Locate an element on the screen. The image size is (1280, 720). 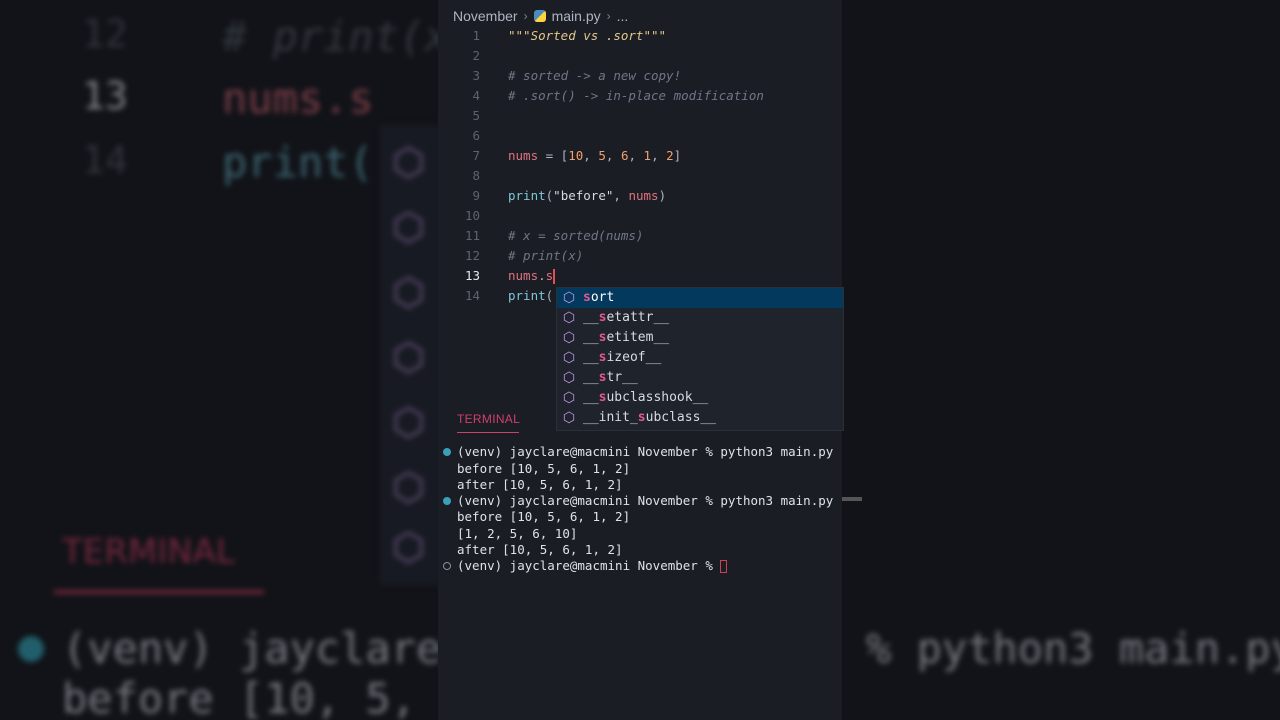
code-token: s is located at coordinates (549, 275).